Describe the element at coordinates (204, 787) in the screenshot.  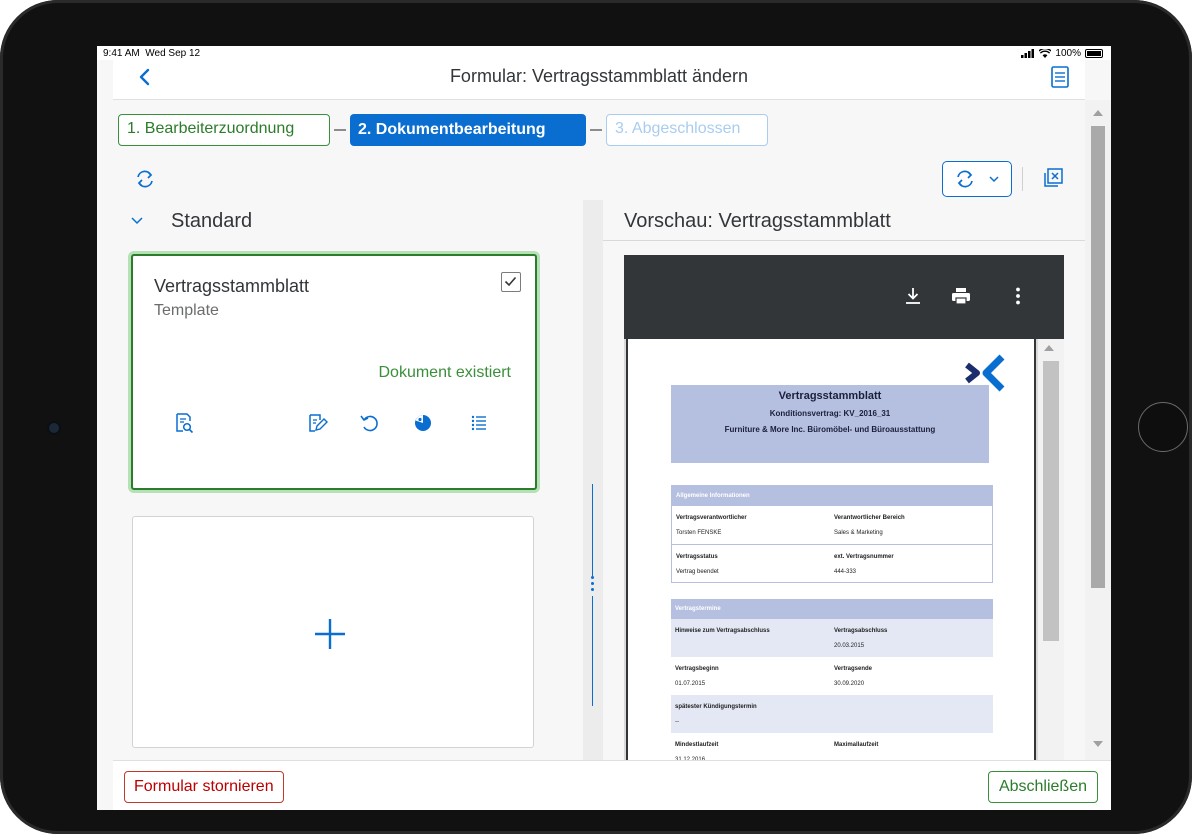
I see `cancel-form-button: Formular stornieren` at that location.